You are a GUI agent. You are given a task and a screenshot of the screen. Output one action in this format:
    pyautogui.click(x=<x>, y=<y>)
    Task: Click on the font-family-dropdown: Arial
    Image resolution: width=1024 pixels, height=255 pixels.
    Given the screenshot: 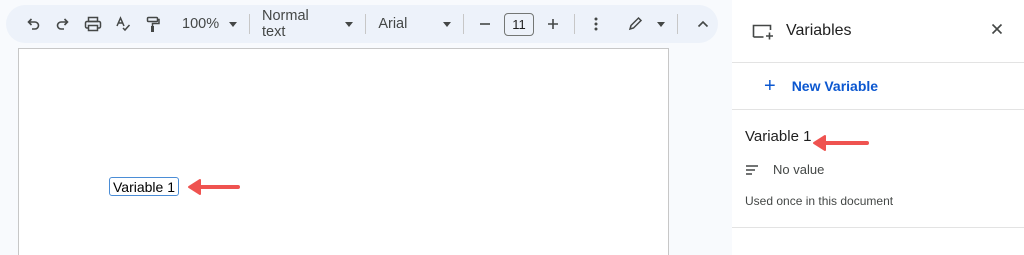 What is the action you would take?
    pyautogui.click(x=414, y=24)
    